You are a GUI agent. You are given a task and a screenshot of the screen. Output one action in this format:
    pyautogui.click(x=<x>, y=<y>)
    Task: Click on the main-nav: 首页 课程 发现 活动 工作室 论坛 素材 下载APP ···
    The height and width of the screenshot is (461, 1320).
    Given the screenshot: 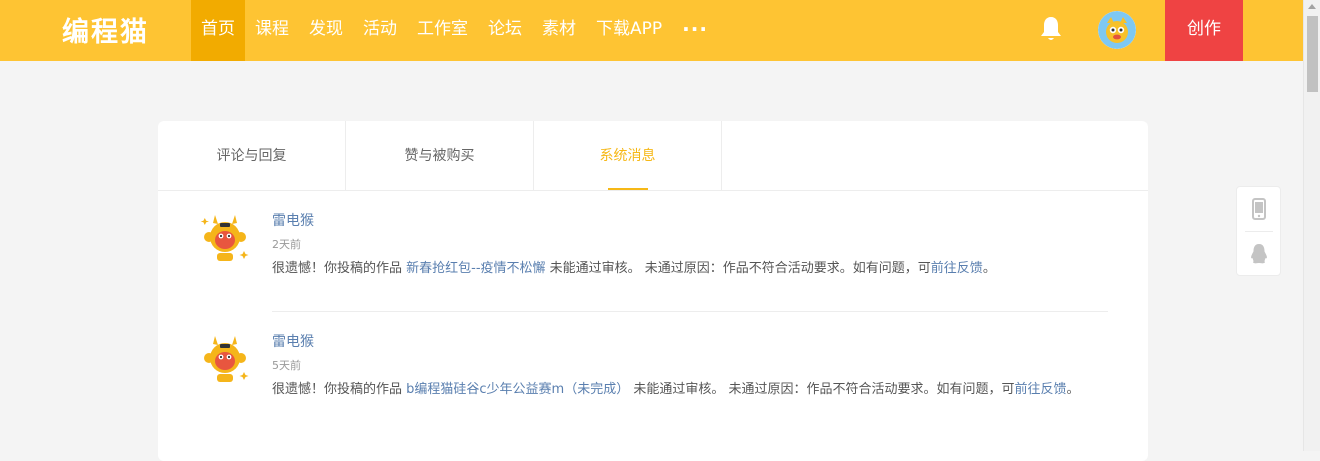 What is the action you would take?
    pyautogui.click(x=454, y=30)
    